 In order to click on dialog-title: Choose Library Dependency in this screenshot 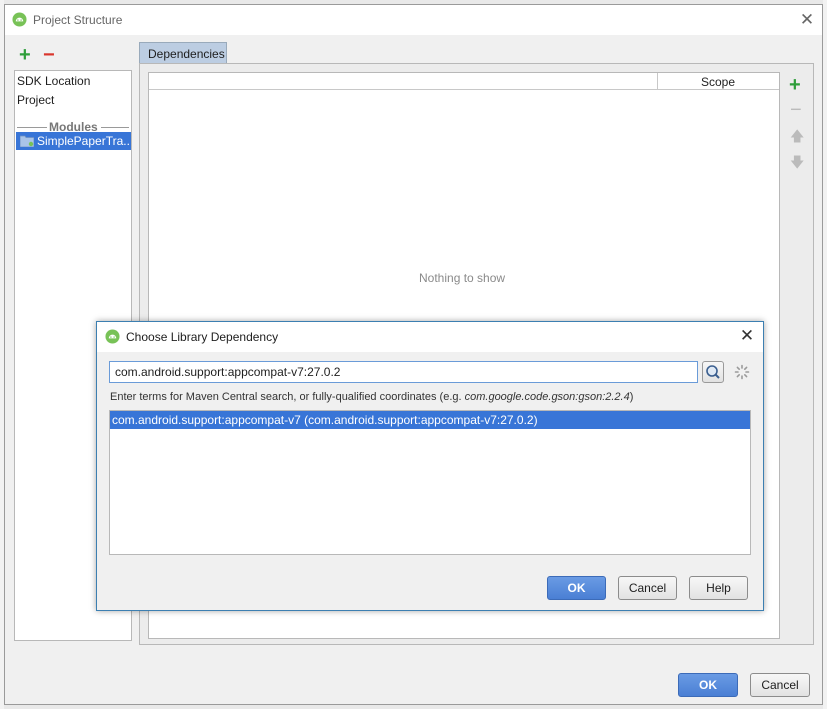, I will do `click(202, 337)`.